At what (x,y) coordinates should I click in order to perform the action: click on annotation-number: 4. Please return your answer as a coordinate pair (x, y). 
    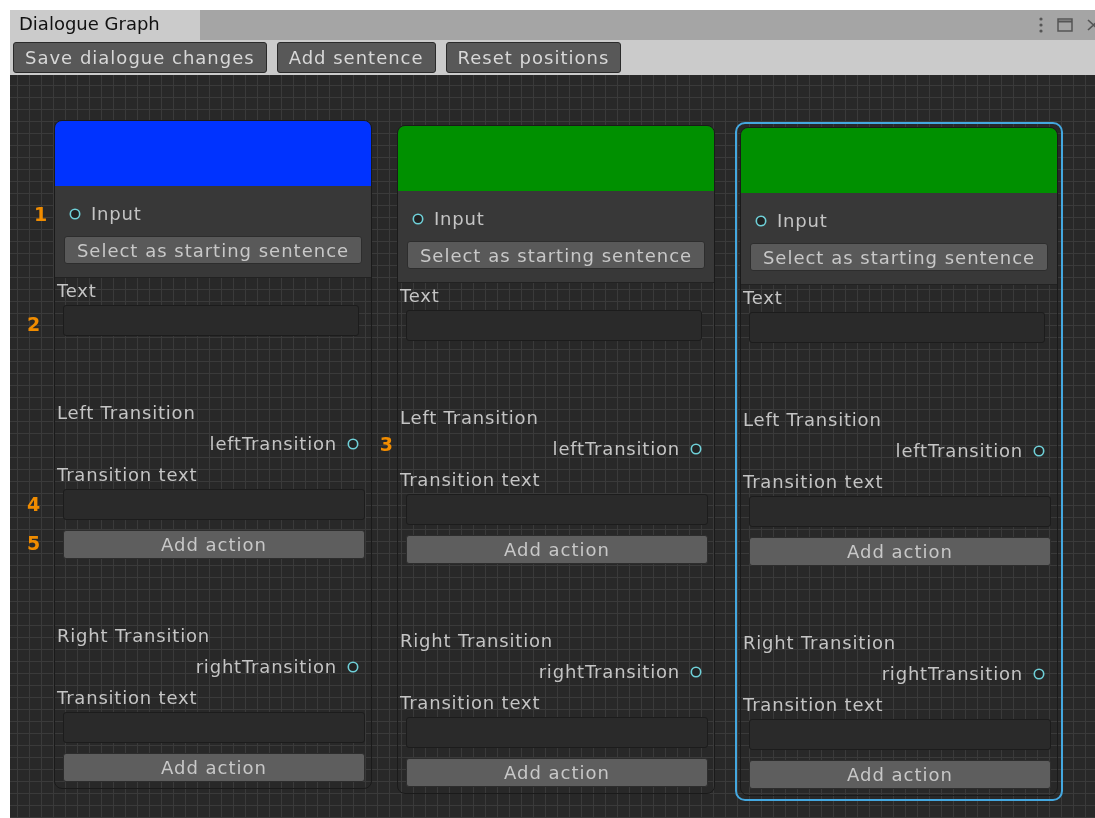
    Looking at the image, I should click on (34, 504).